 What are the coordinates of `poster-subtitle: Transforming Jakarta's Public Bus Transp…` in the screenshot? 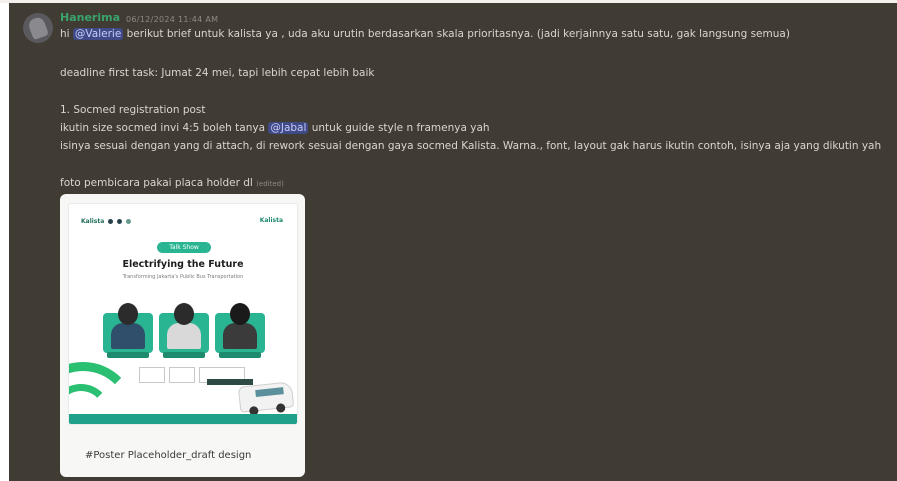 It's located at (183, 277).